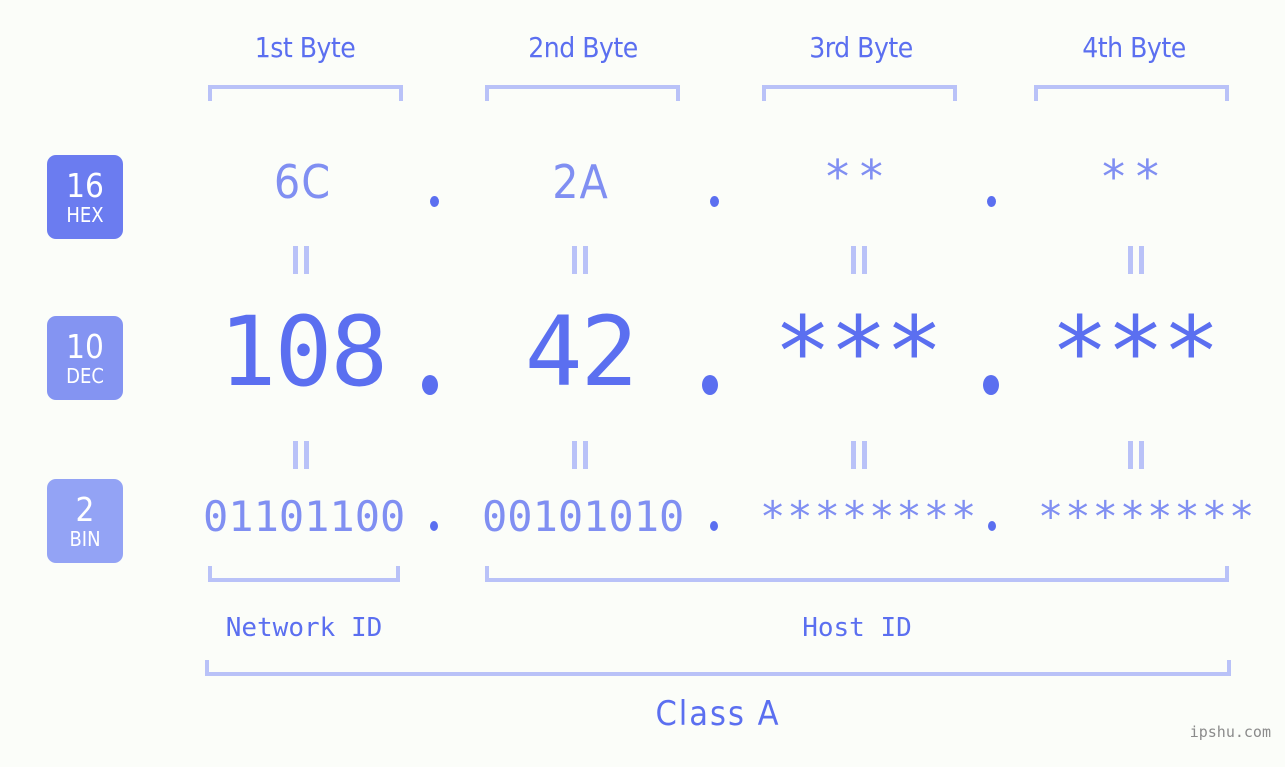 This screenshot has width=1285, height=767. Describe the element at coordinates (304, 516) in the screenshot. I see `bin-byte-value-1: 01101100` at that location.